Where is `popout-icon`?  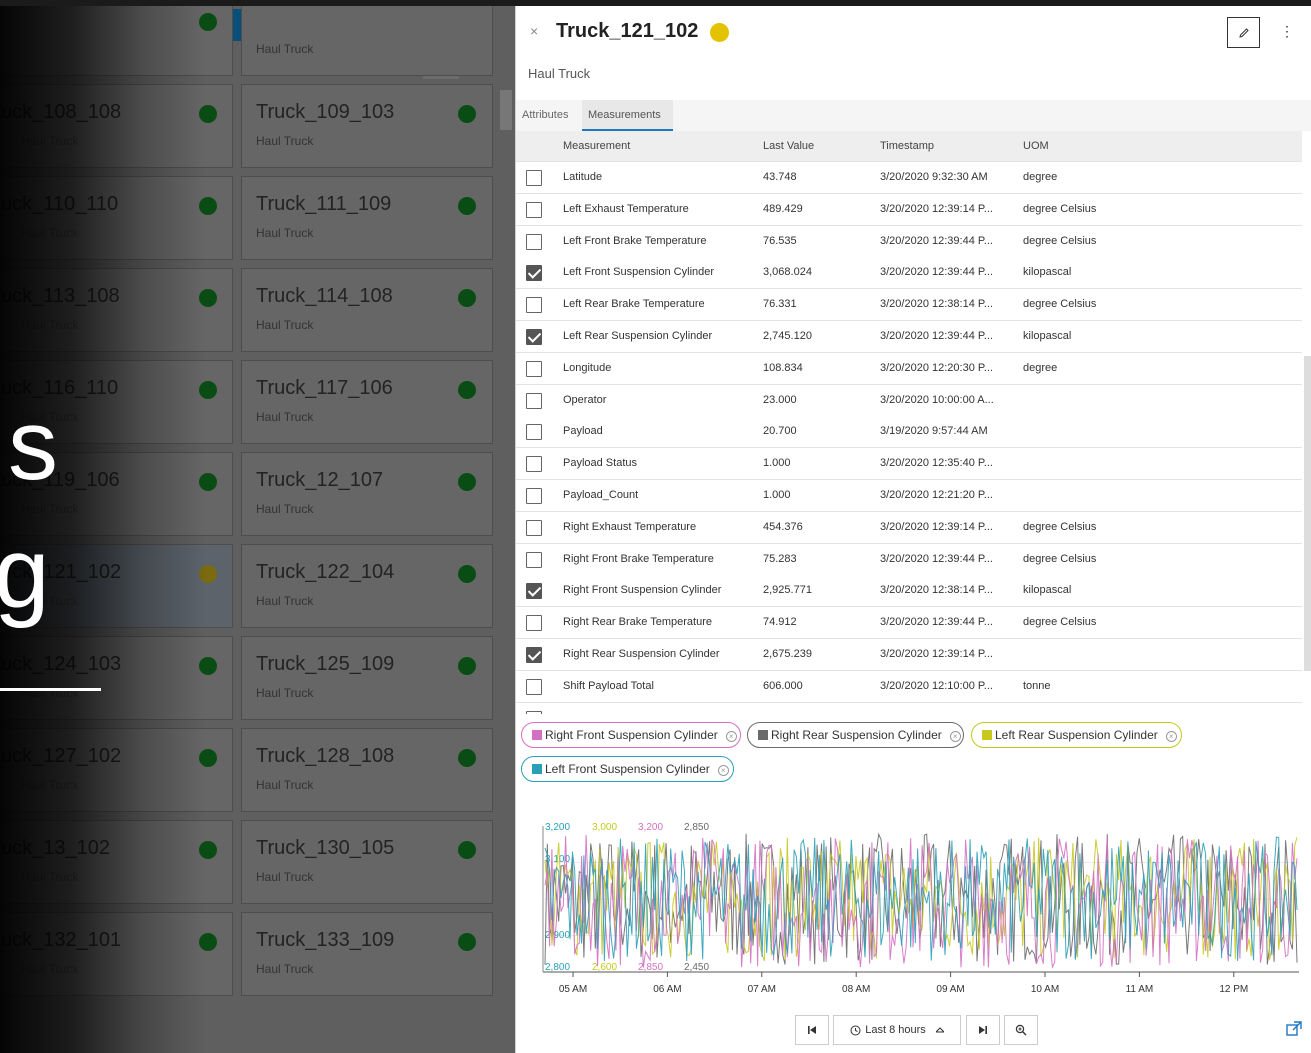 popout-icon is located at coordinates (1294, 1029).